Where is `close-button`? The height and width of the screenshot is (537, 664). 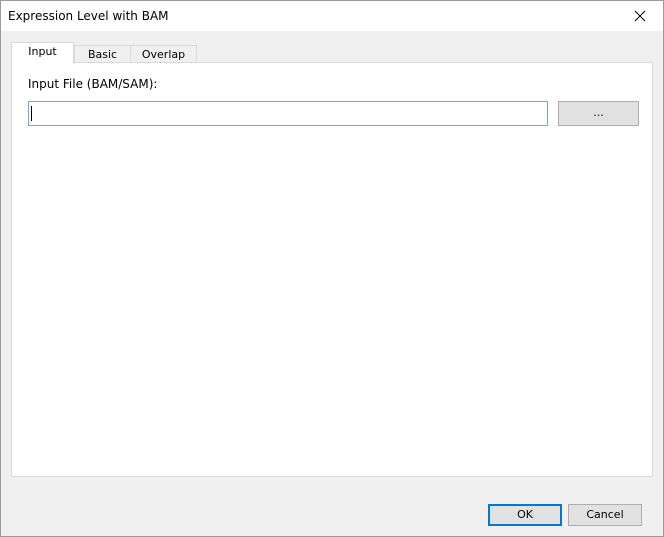
close-button is located at coordinates (640, 16).